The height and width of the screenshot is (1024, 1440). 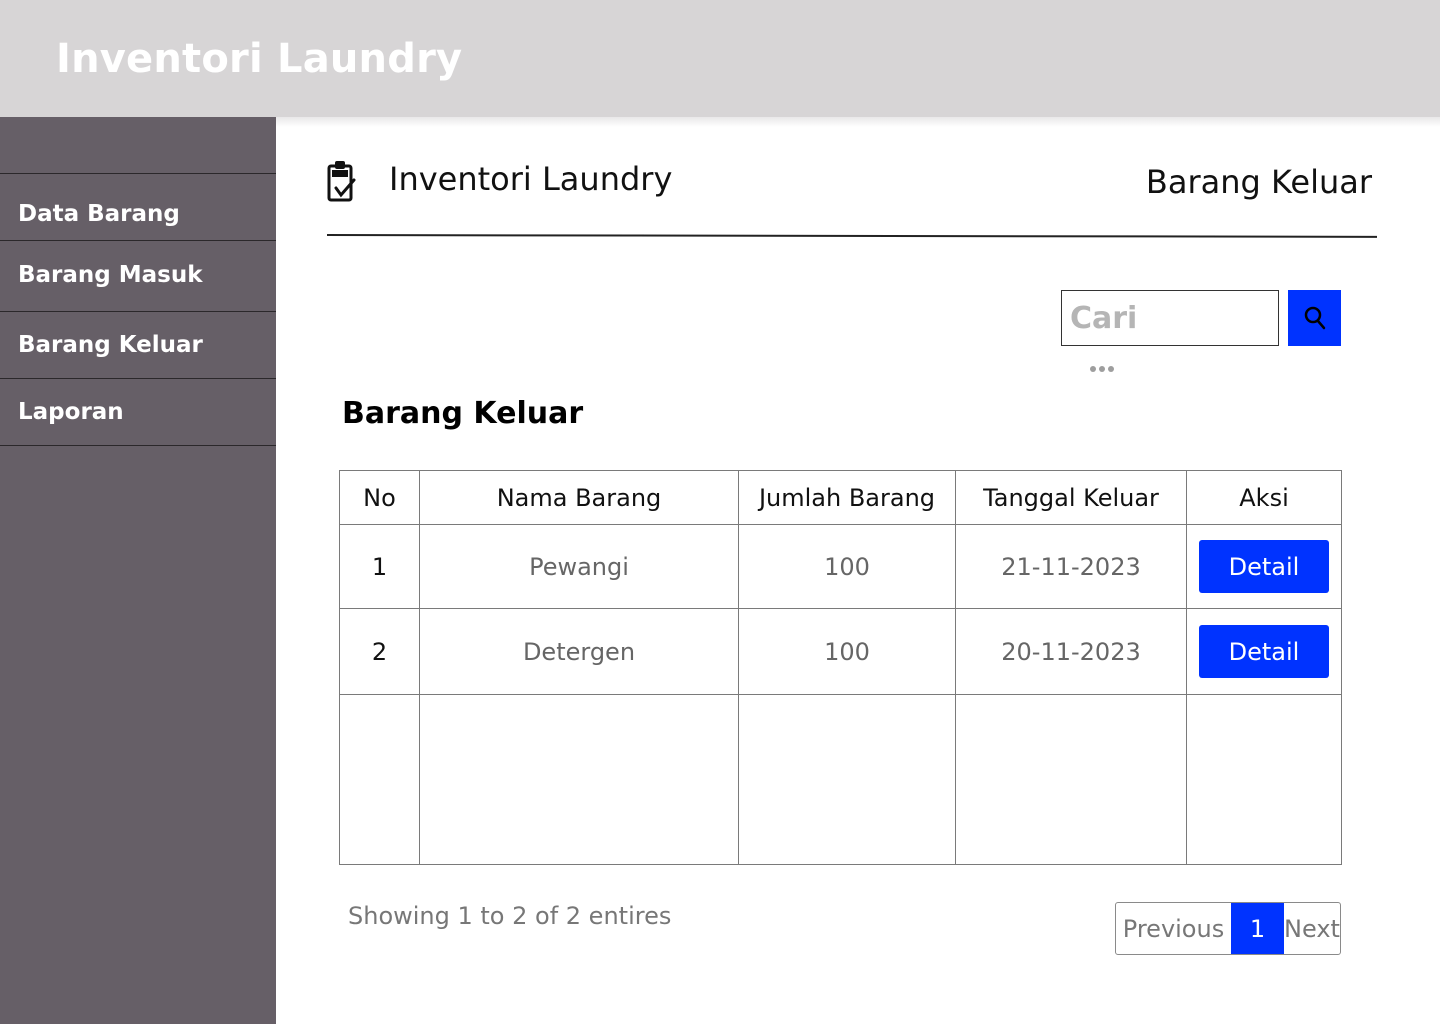 What do you see at coordinates (1257, 928) in the screenshot?
I see `pagination-page-1: 1` at bounding box center [1257, 928].